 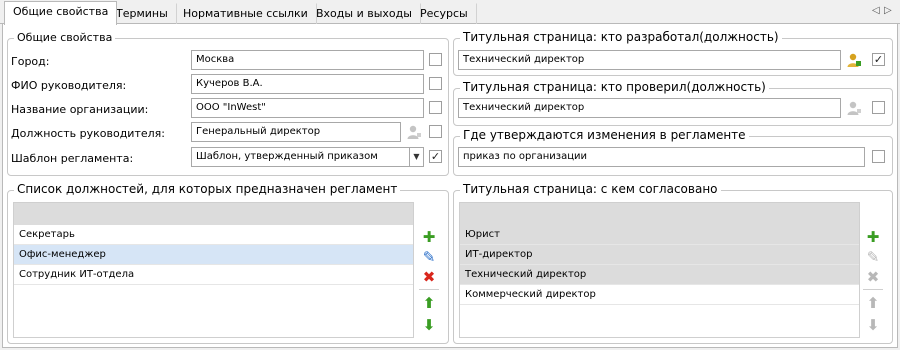 What do you see at coordinates (65, 37) in the screenshot?
I see `general-properties-title: Общие свойства` at bounding box center [65, 37].